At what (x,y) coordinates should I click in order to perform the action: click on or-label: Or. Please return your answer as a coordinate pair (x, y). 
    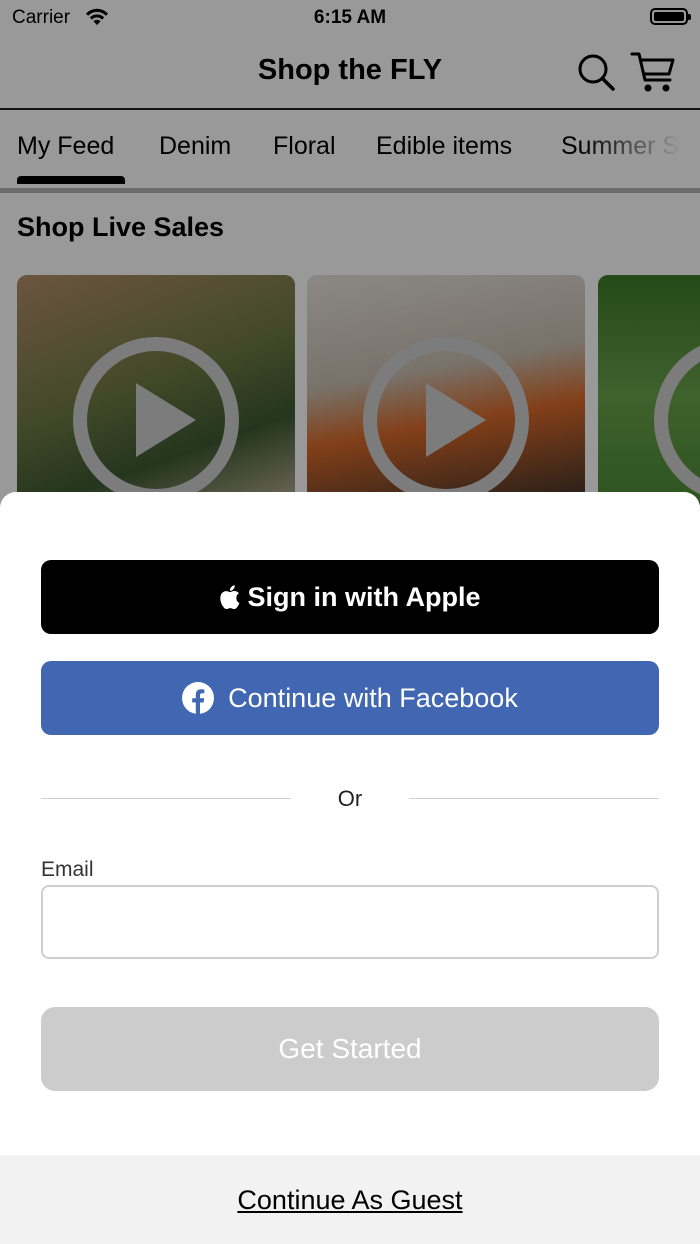
    Looking at the image, I should click on (350, 798).